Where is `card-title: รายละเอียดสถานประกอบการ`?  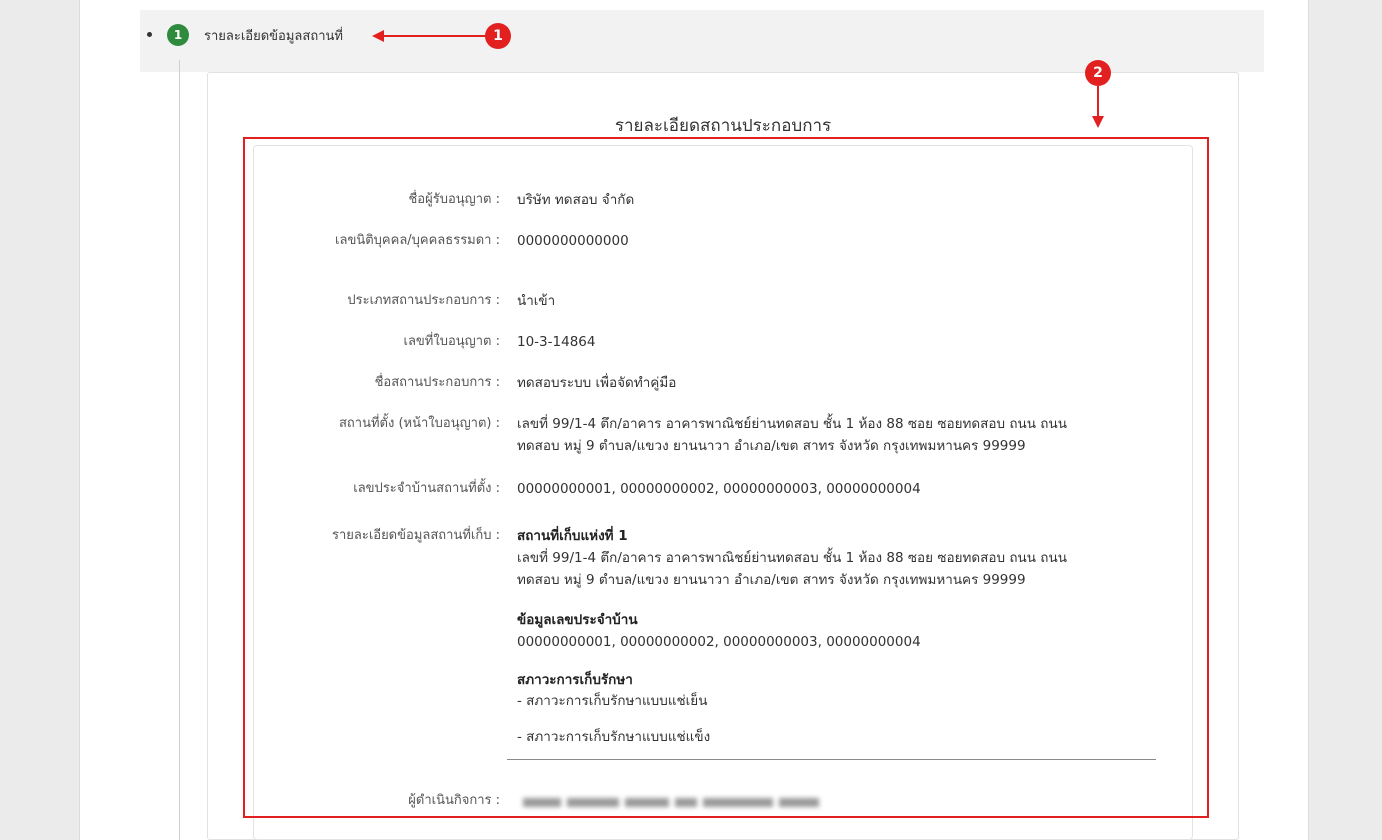
card-title: รายละเอียดสถานประกอบการ is located at coordinates (723, 126).